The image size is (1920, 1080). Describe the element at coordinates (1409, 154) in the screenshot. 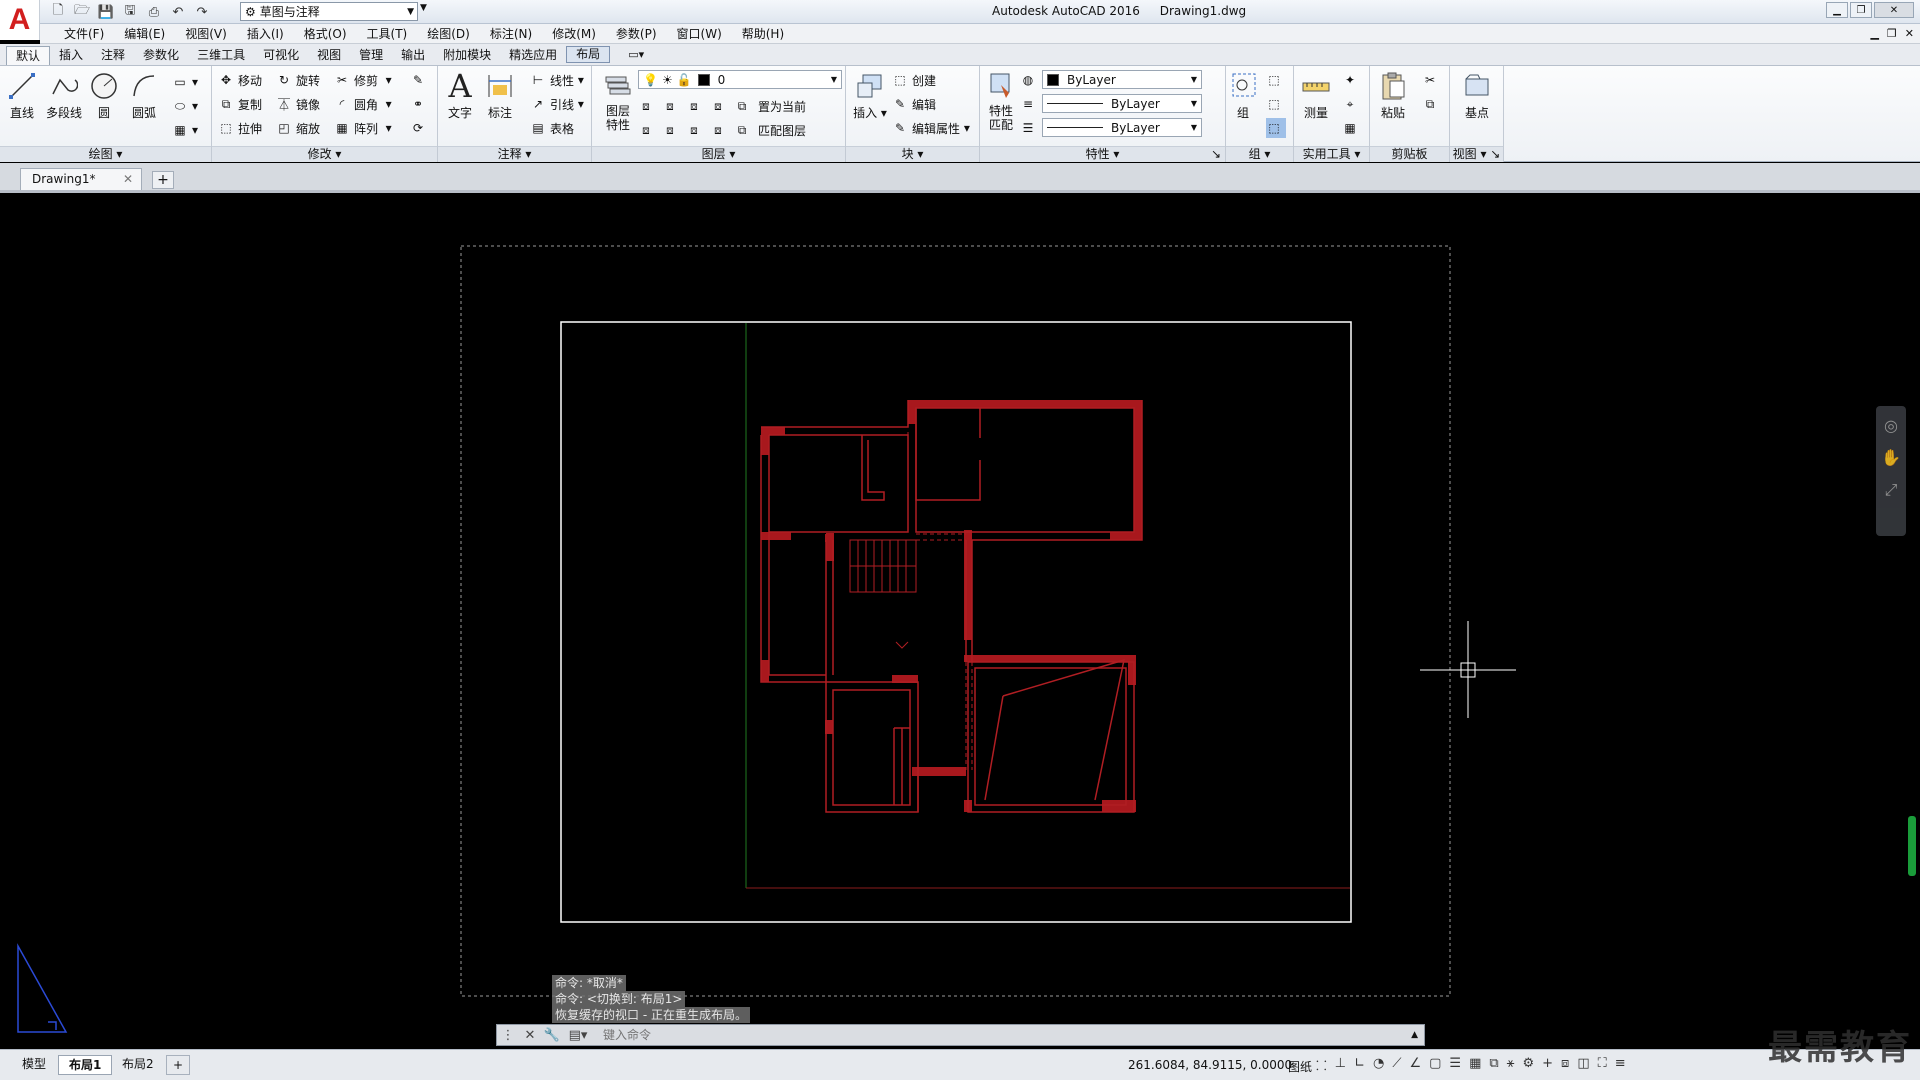

I see `panel-title-clipboard: 剪贴板` at that location.